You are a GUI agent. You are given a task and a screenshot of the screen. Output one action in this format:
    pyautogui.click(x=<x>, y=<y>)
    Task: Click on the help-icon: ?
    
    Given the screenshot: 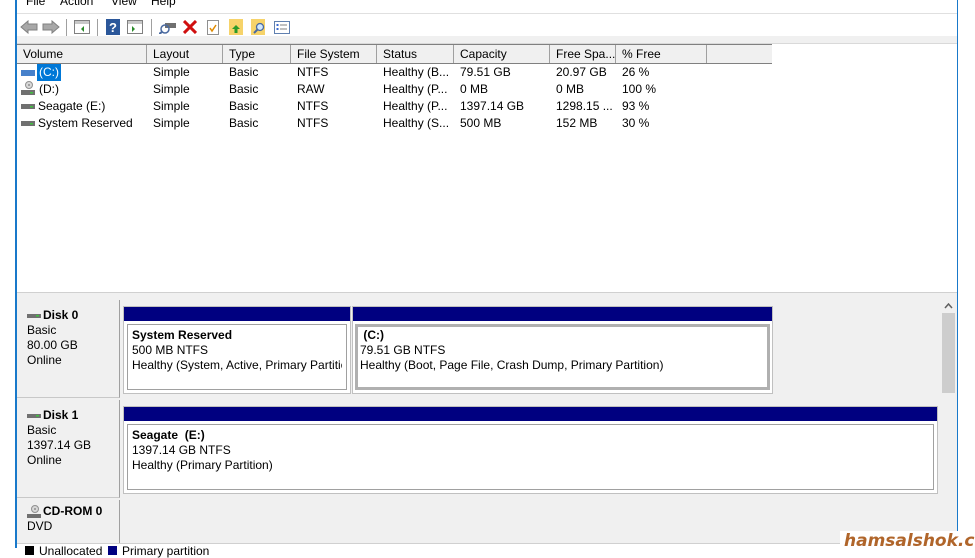 What is the action you would take?
    pyautogui.click(x=113, y=27)
    